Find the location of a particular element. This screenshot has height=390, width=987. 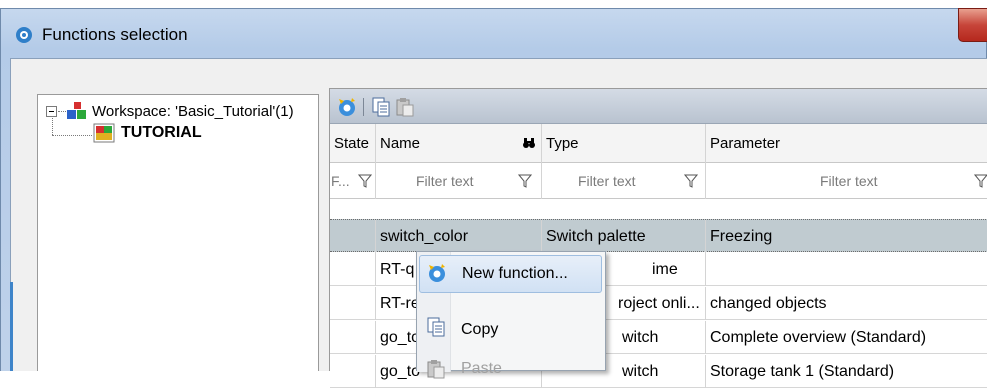

context-menu: New function... Copy Paste is located at coordinates (511, 315).